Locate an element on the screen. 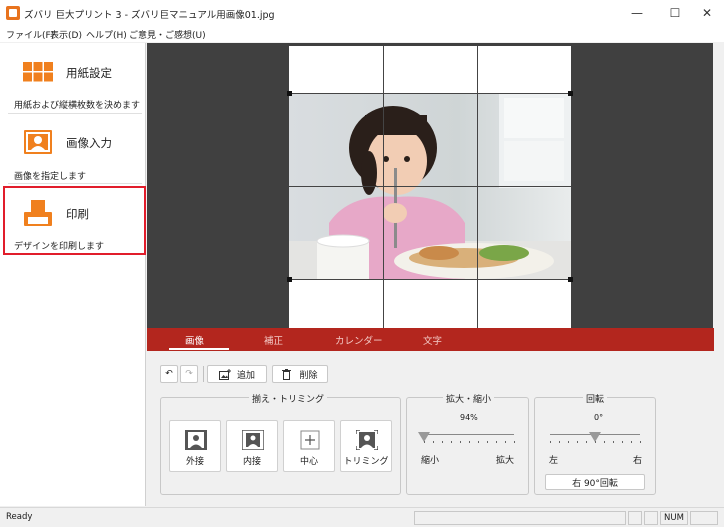 The image size is (724, 527). add-label: 追加 is located at coordinates (245, 375).